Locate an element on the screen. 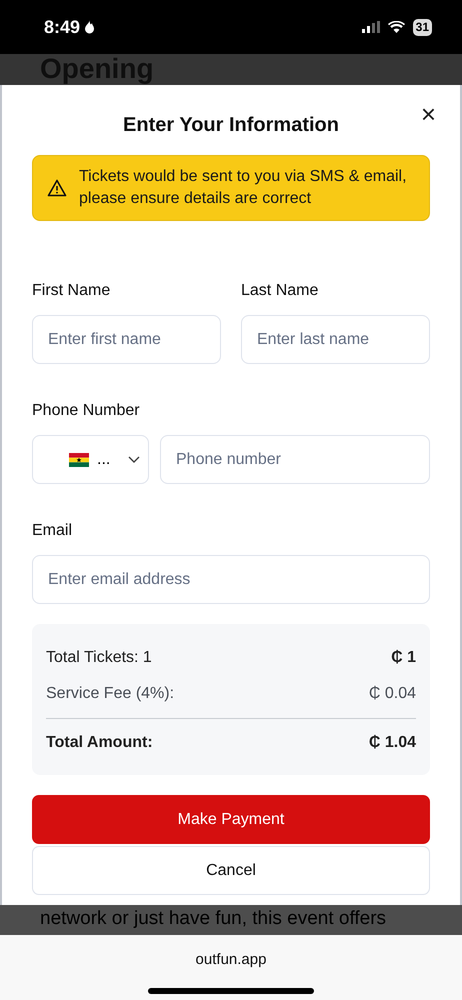 The image size is (462, 1000). summary-value: ₵ 1 is located at coordinates (403, 658).